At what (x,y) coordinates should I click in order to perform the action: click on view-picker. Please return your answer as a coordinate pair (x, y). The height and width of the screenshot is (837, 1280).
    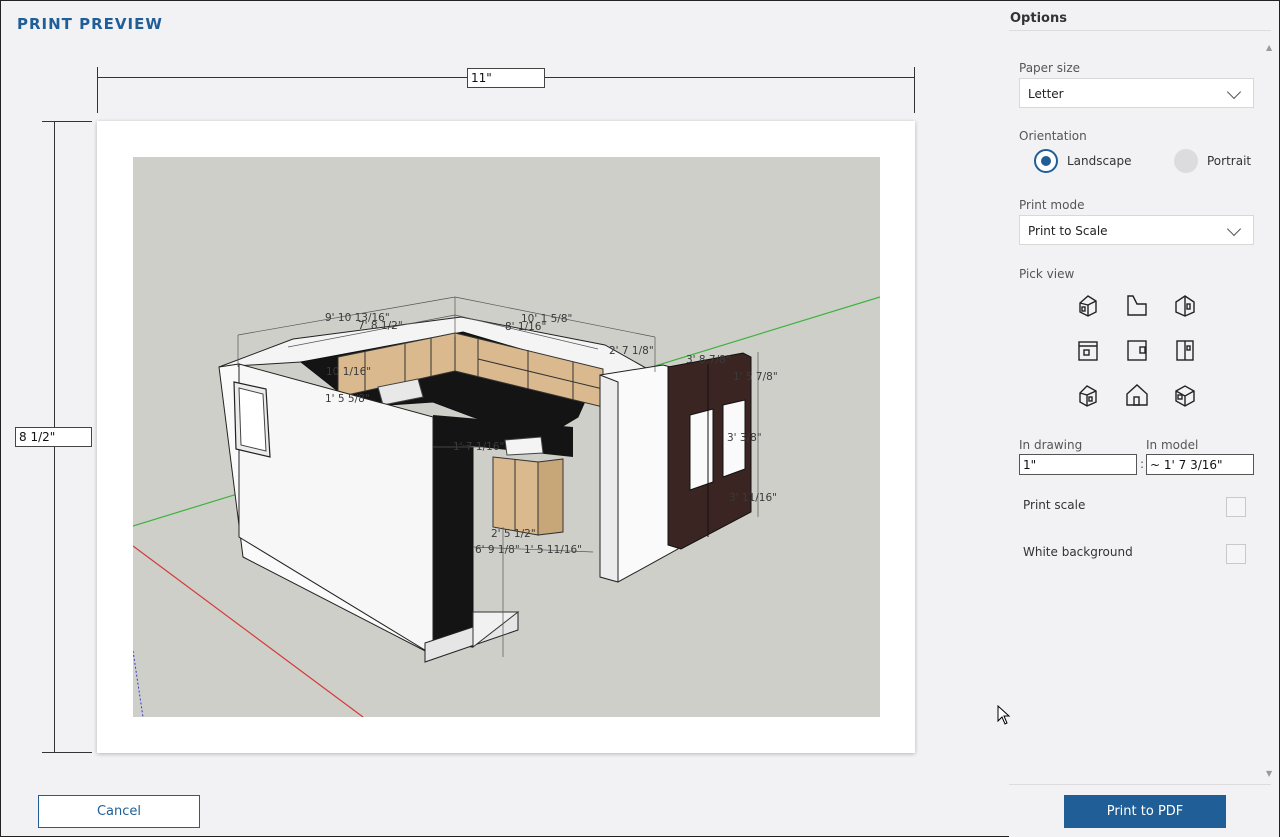
    Looking at the image, I should click on (1146, 350).